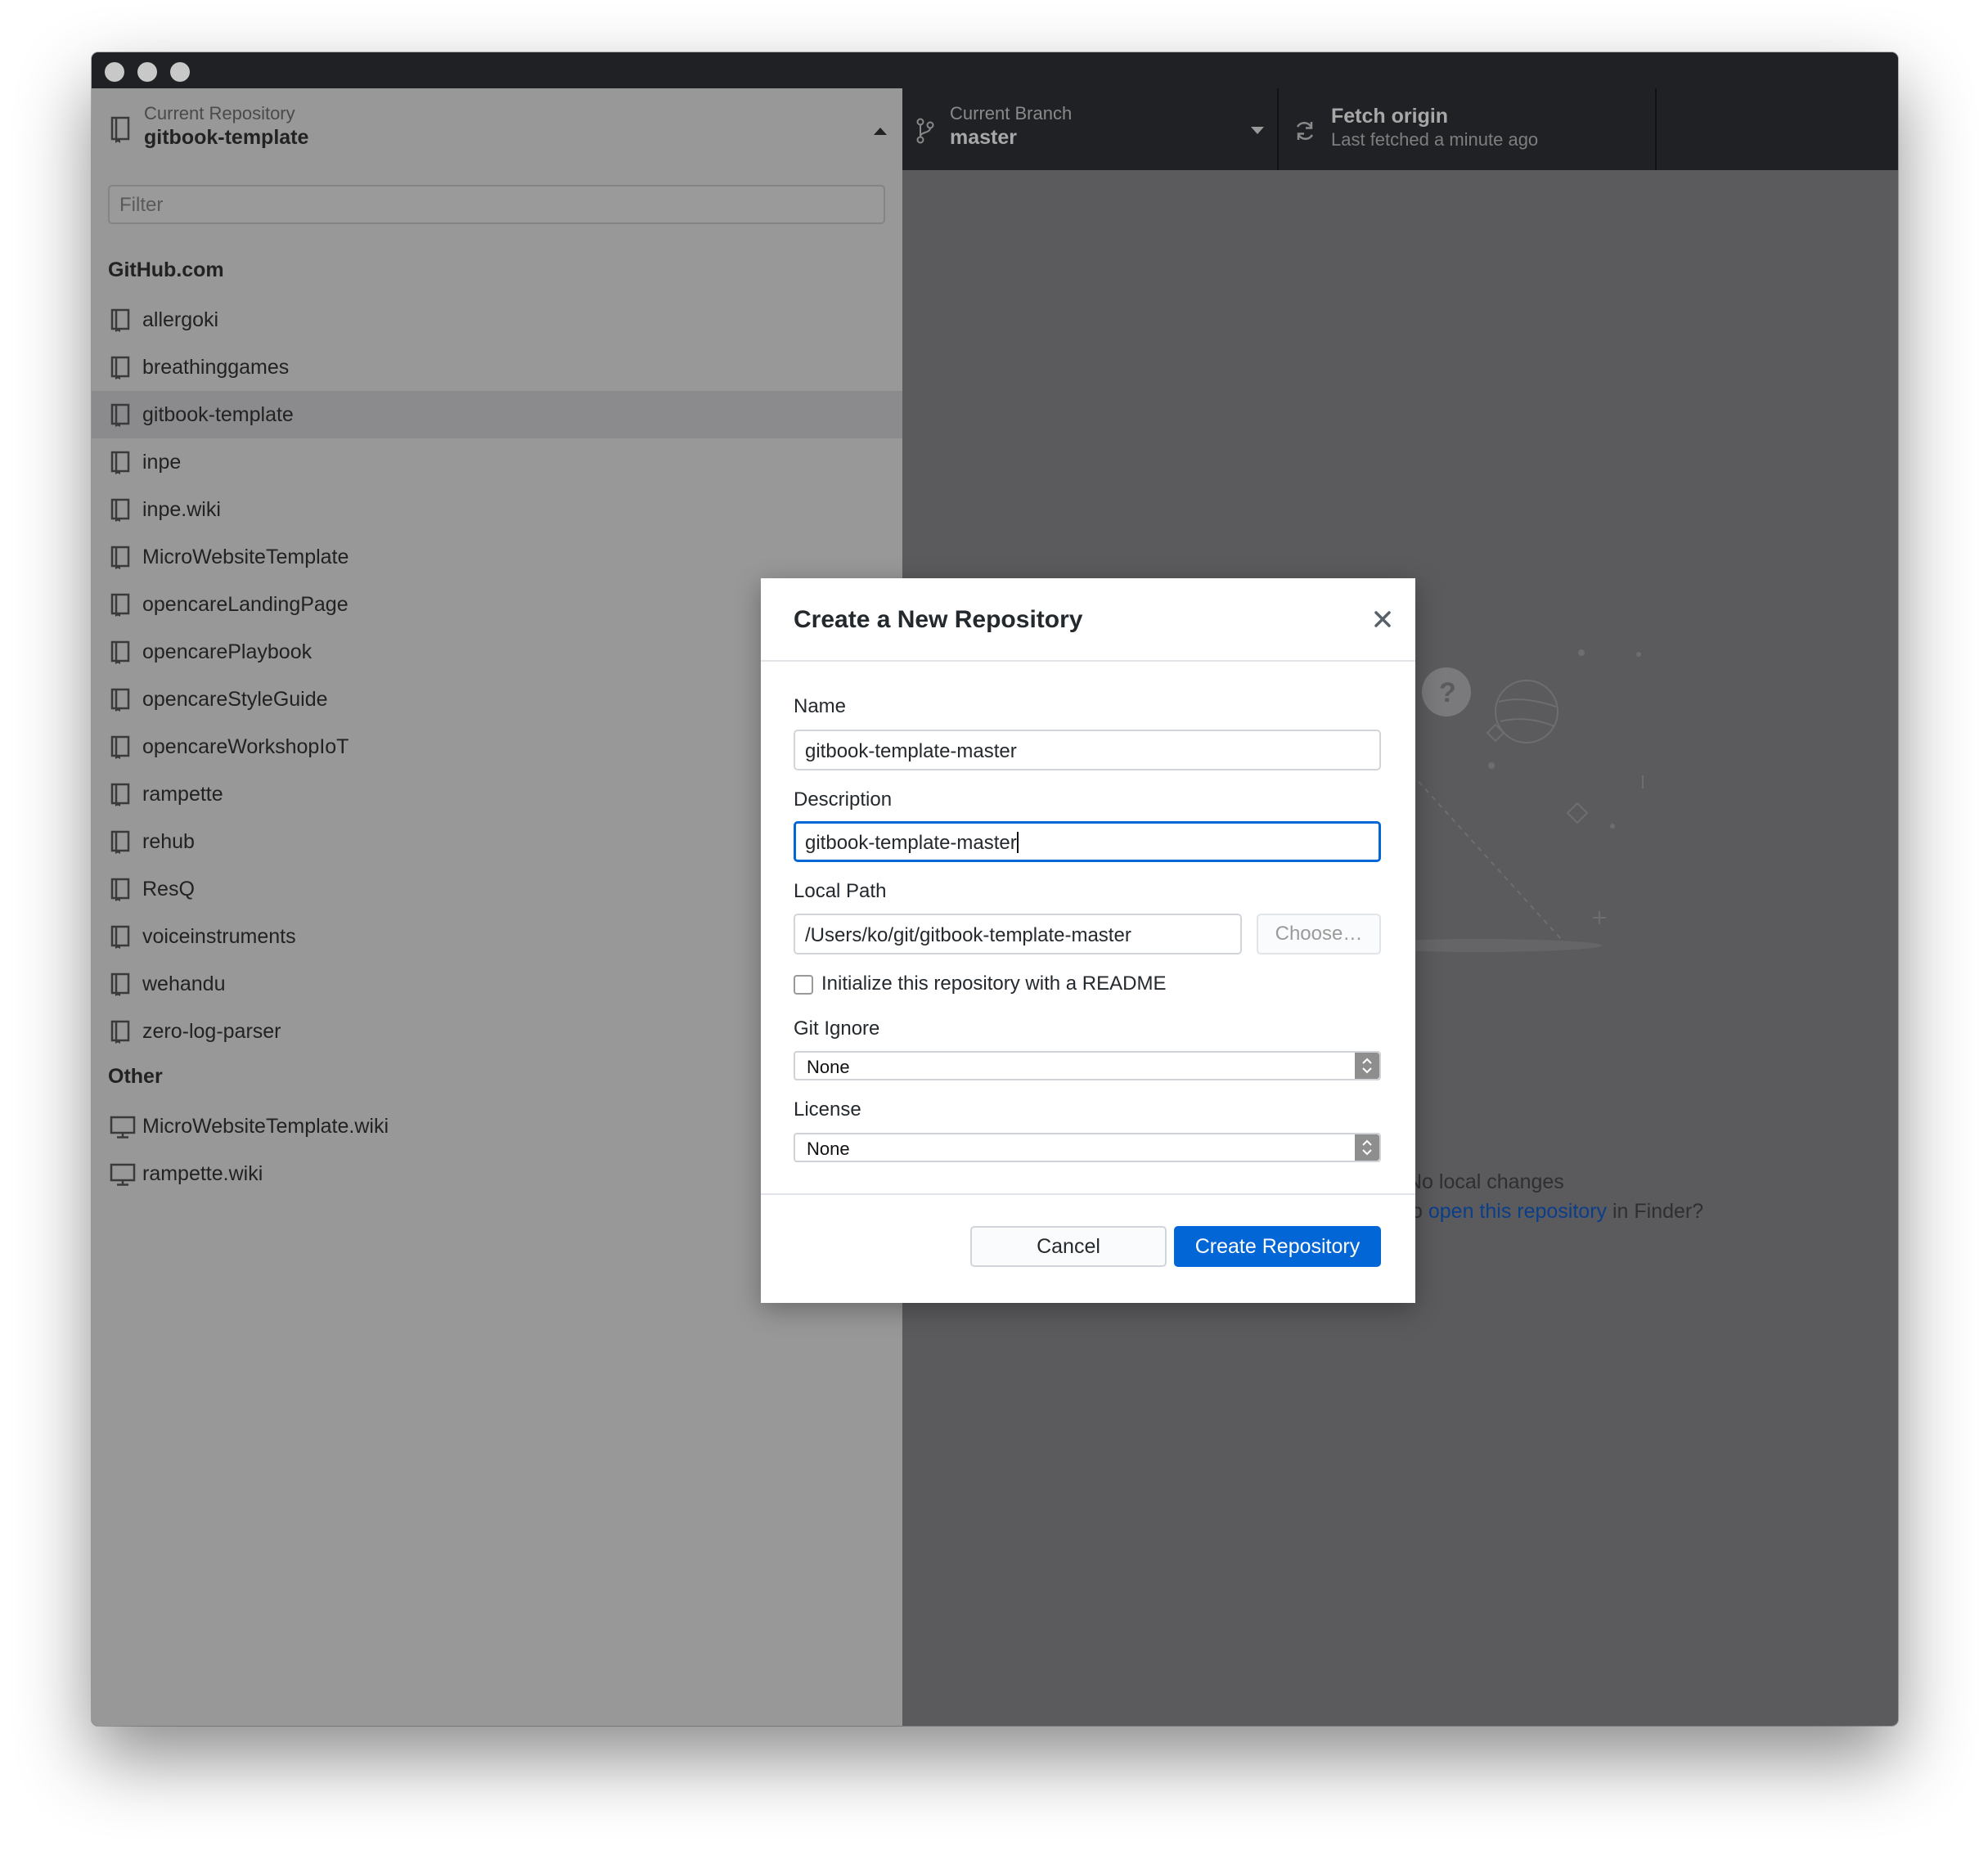 This screenshot has width=1988, height=1855. Describe the element at coordinates (182, 794) in the screenshot. I see `repository-list-item-label: rampette` at that location.